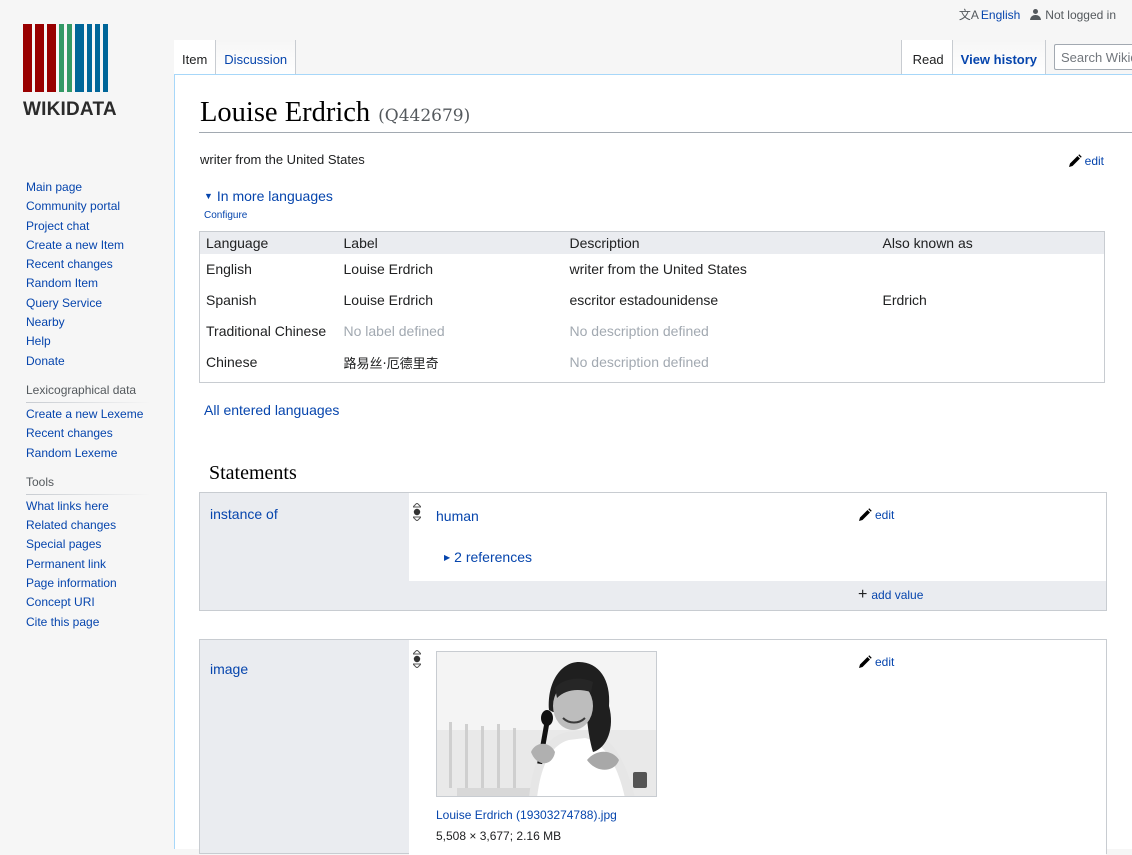 The image size is (1132, 855). Describe the element at coordinates (62, 283) in the screenshot. I see `sidebar-link: Random Item` at that location.